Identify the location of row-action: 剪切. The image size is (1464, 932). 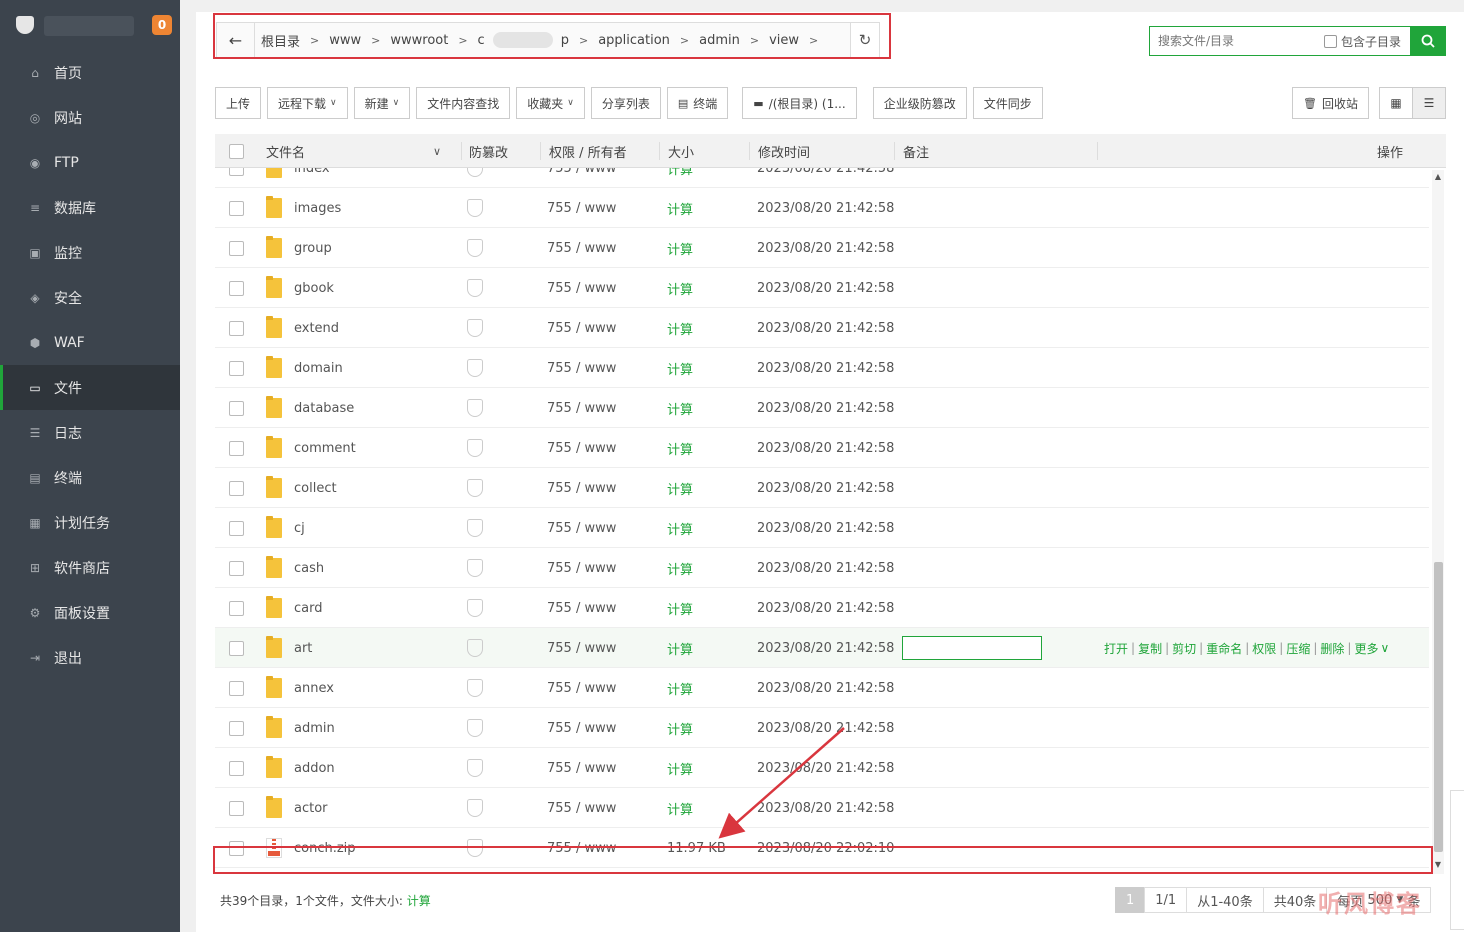
(1184, 648).